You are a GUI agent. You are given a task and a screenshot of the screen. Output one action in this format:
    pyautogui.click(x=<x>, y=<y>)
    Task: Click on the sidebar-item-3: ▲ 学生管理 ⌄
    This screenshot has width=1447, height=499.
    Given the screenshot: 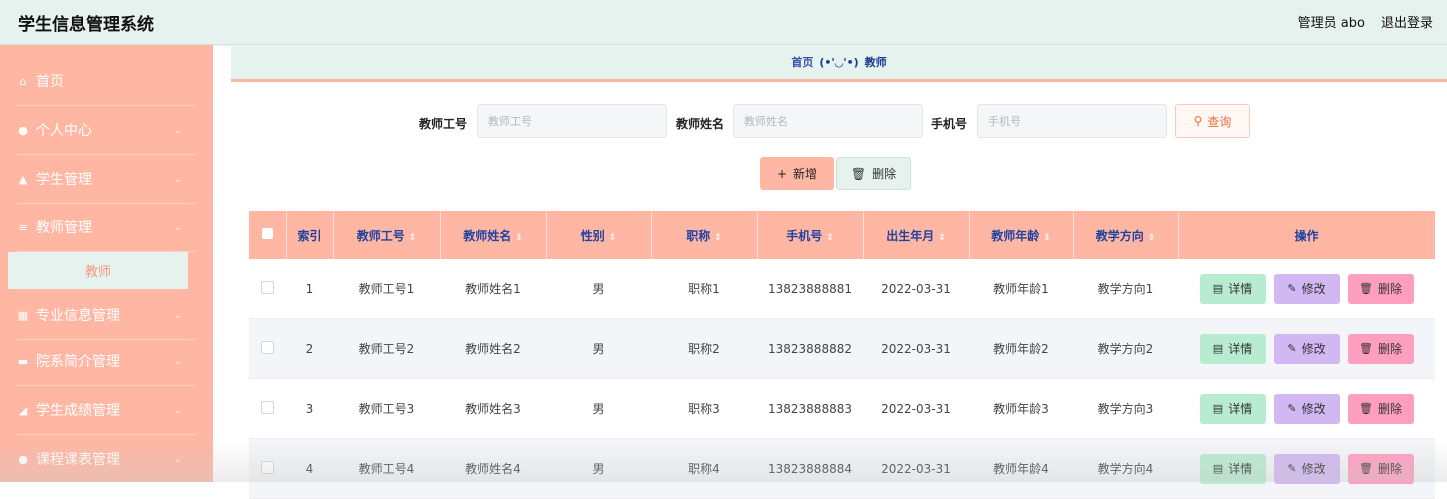 What is the action you would take?
    pyautogui.click(x=106, y=179)
    